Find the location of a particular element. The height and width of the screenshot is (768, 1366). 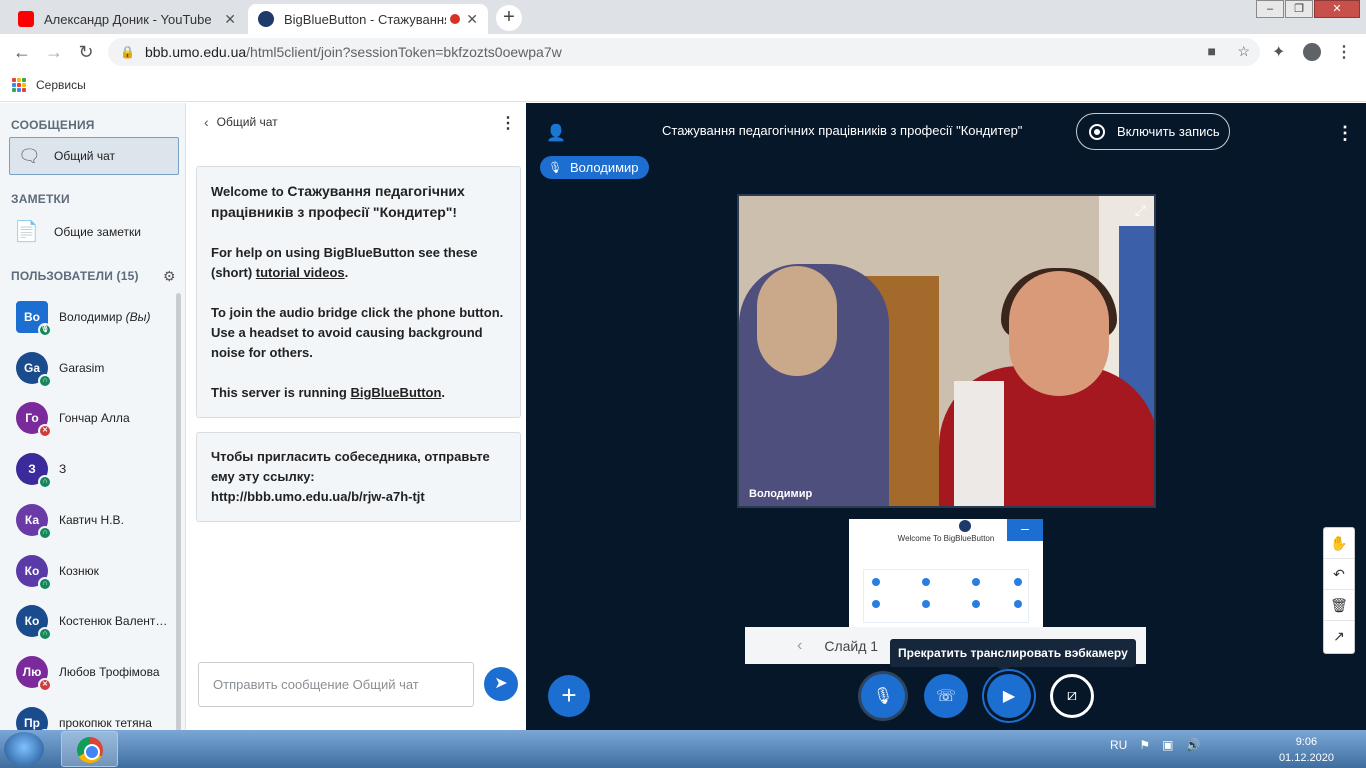

tutorial-link: tutorial videos is located at coordinates (300, 272).